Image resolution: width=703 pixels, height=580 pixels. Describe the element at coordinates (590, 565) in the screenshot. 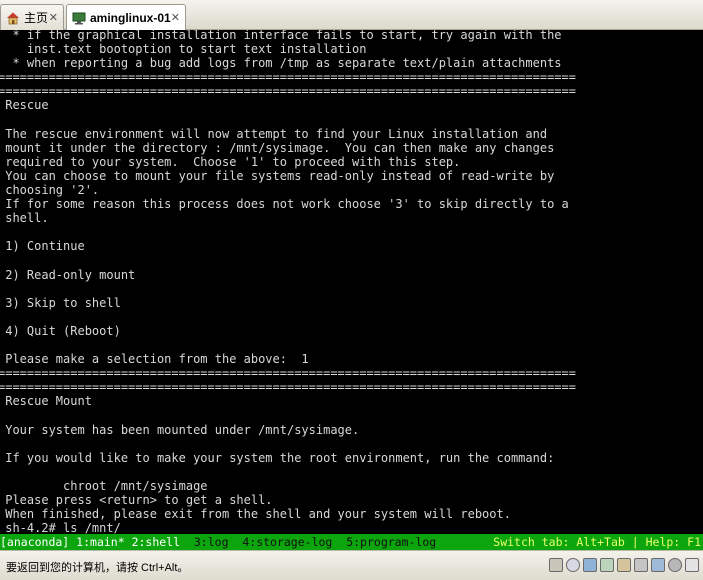

I see `network-icon` at that location.